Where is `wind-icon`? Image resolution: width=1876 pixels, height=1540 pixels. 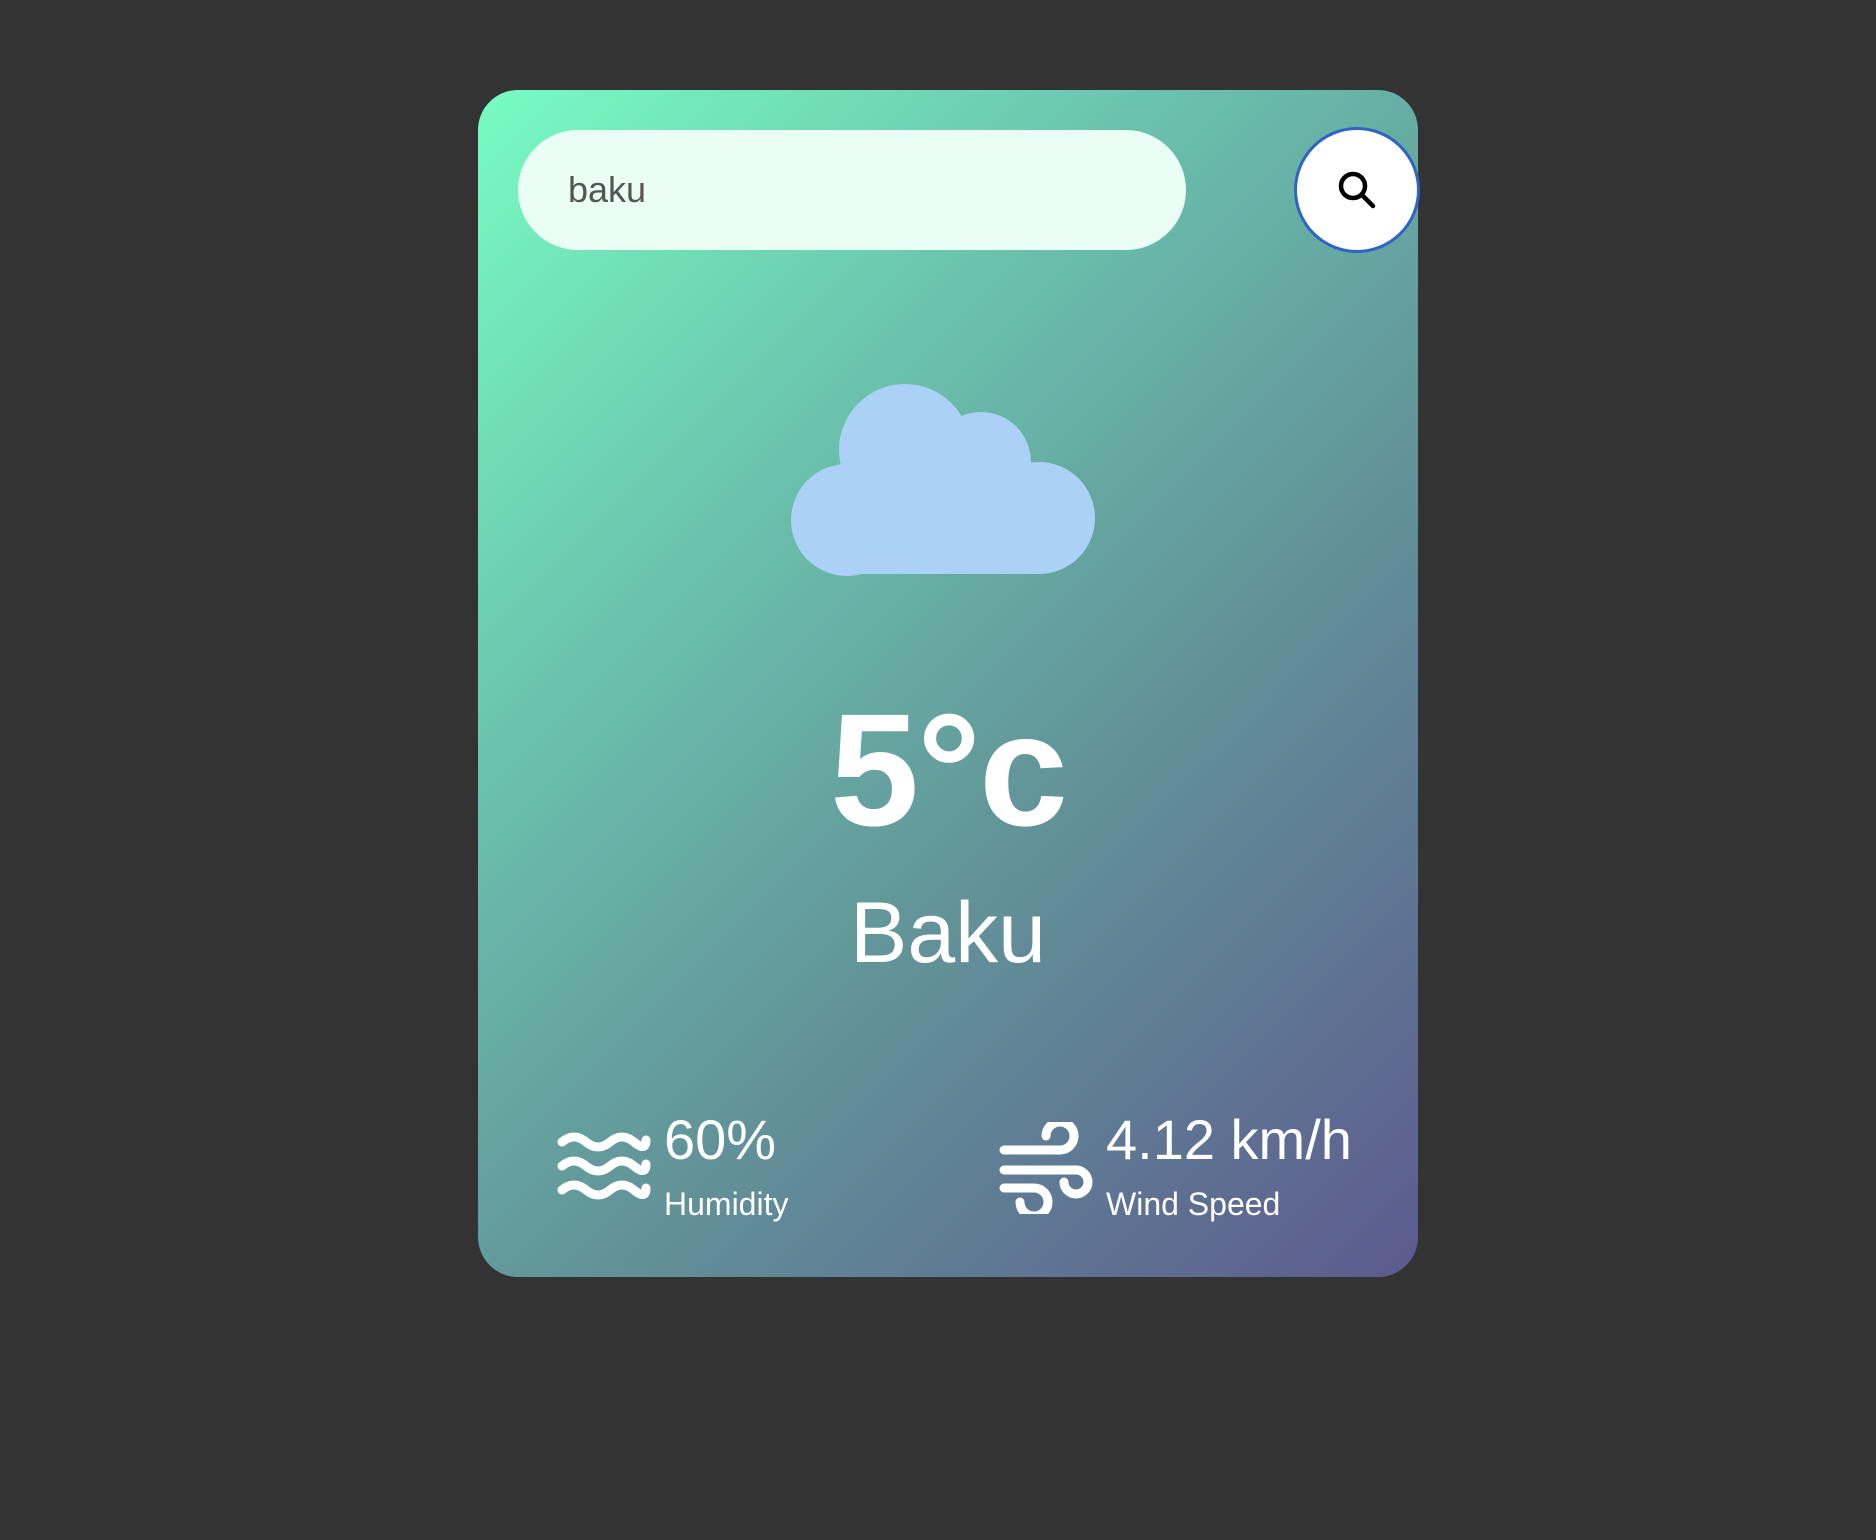 wind-icon is located at coordinates (1046, 1168).